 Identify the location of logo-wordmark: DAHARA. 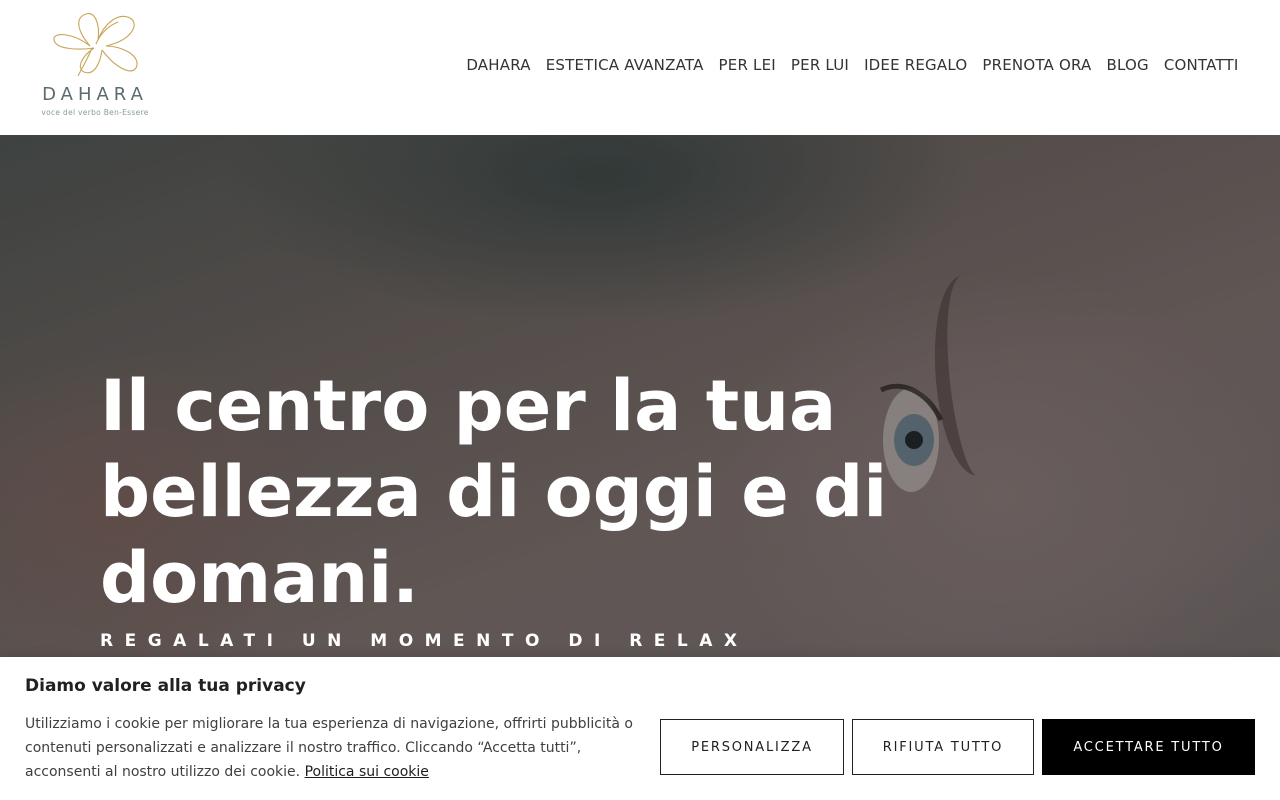
(95, 94).